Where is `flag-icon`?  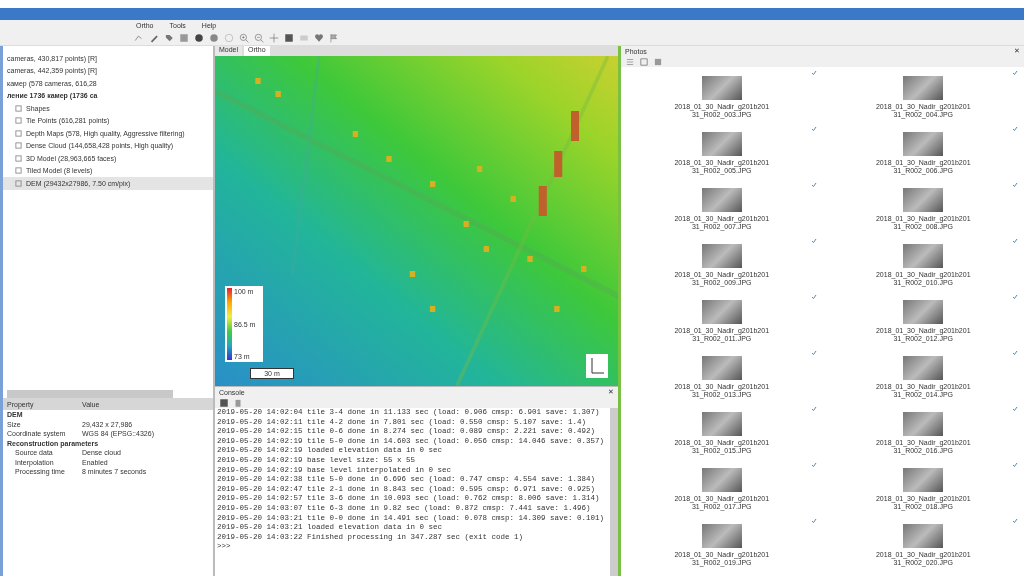 flag-icon is located at coordinates (334, 38).